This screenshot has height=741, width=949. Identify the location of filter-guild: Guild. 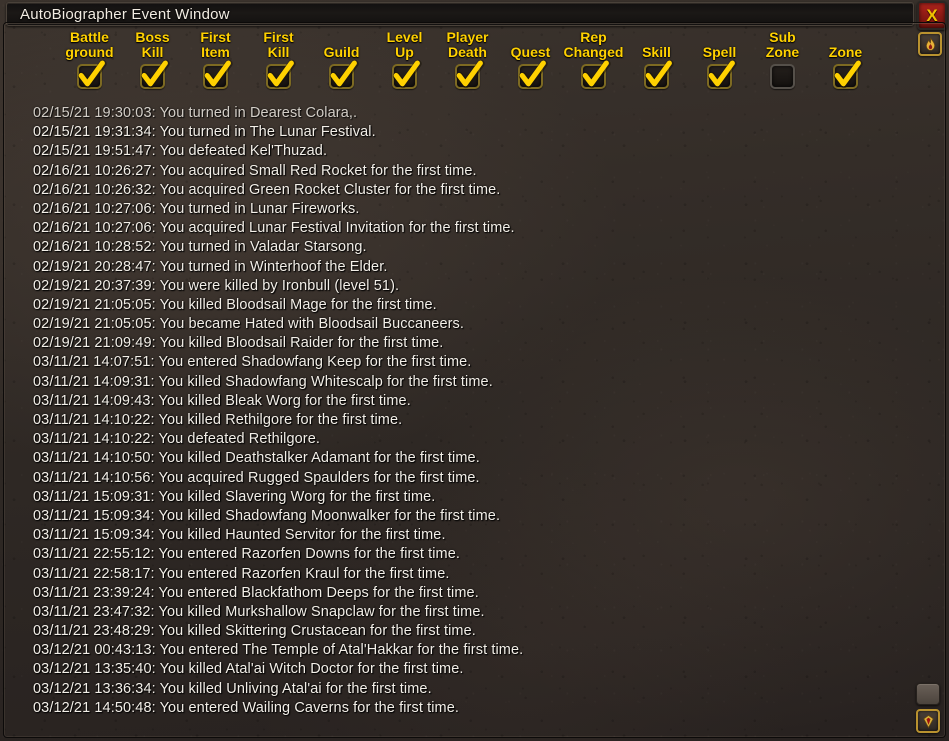
(341, 58).